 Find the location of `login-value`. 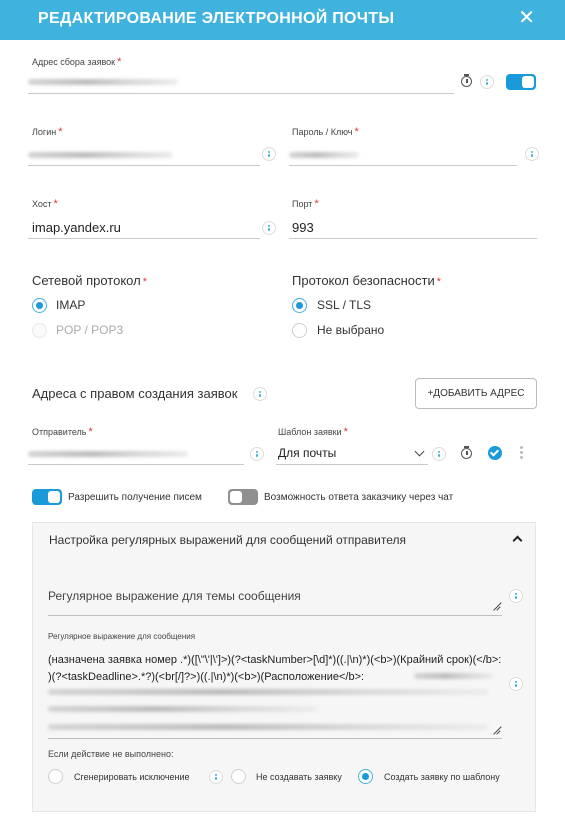

login-value is located at coordinates (100, 155).